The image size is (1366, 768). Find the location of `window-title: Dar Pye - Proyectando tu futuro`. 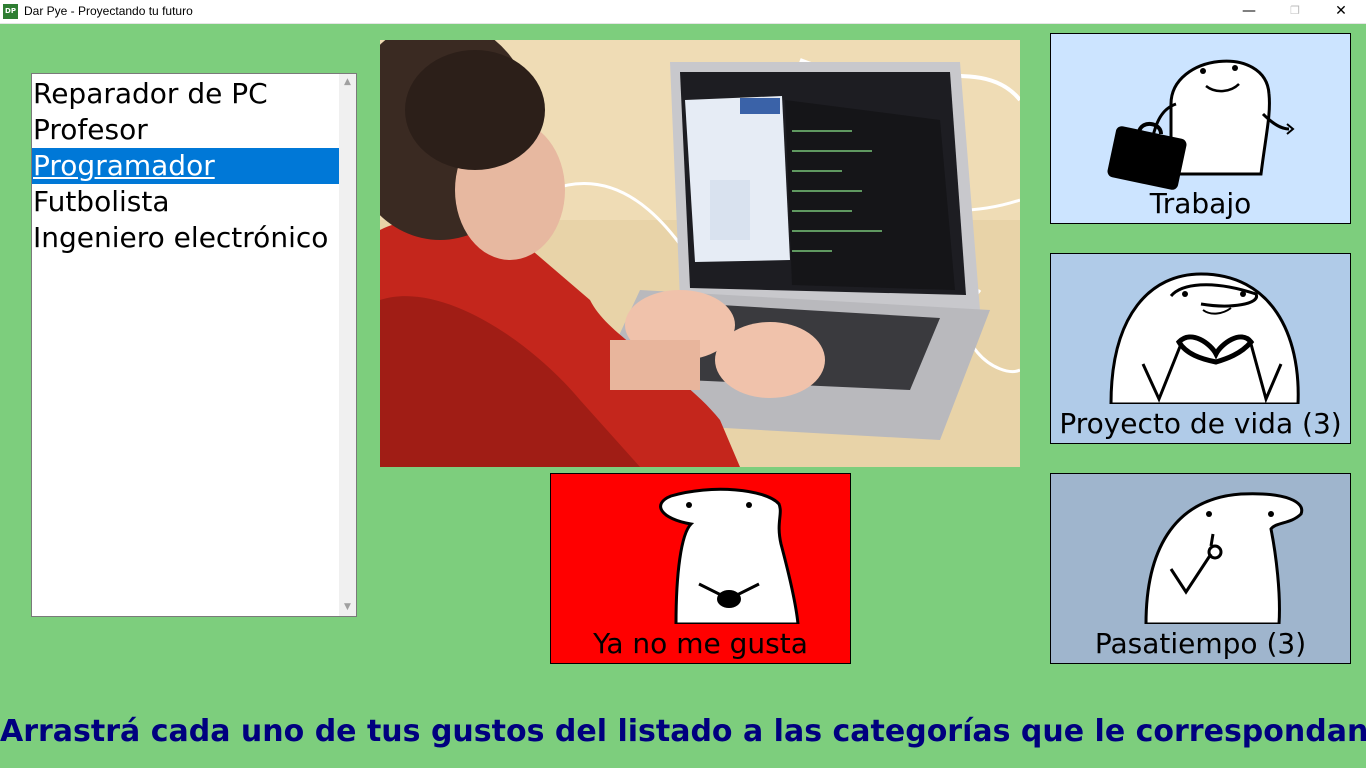

window-title: Dar Pye - Proyectando tu futuro is located at coordinates (108, 11).